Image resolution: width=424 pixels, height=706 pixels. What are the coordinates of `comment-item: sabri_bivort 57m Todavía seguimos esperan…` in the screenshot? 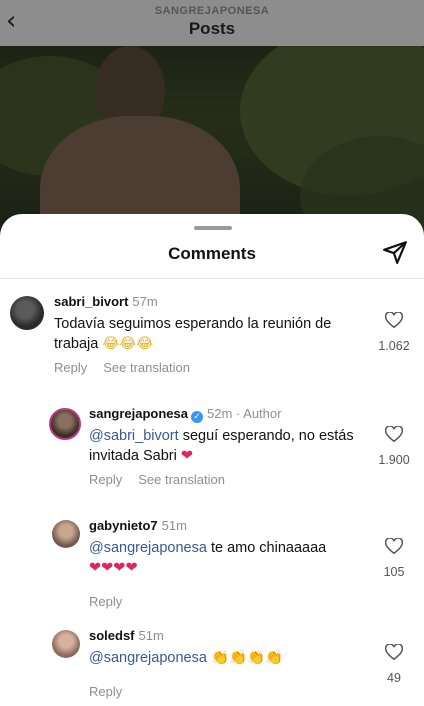 It's located at (212, 342).